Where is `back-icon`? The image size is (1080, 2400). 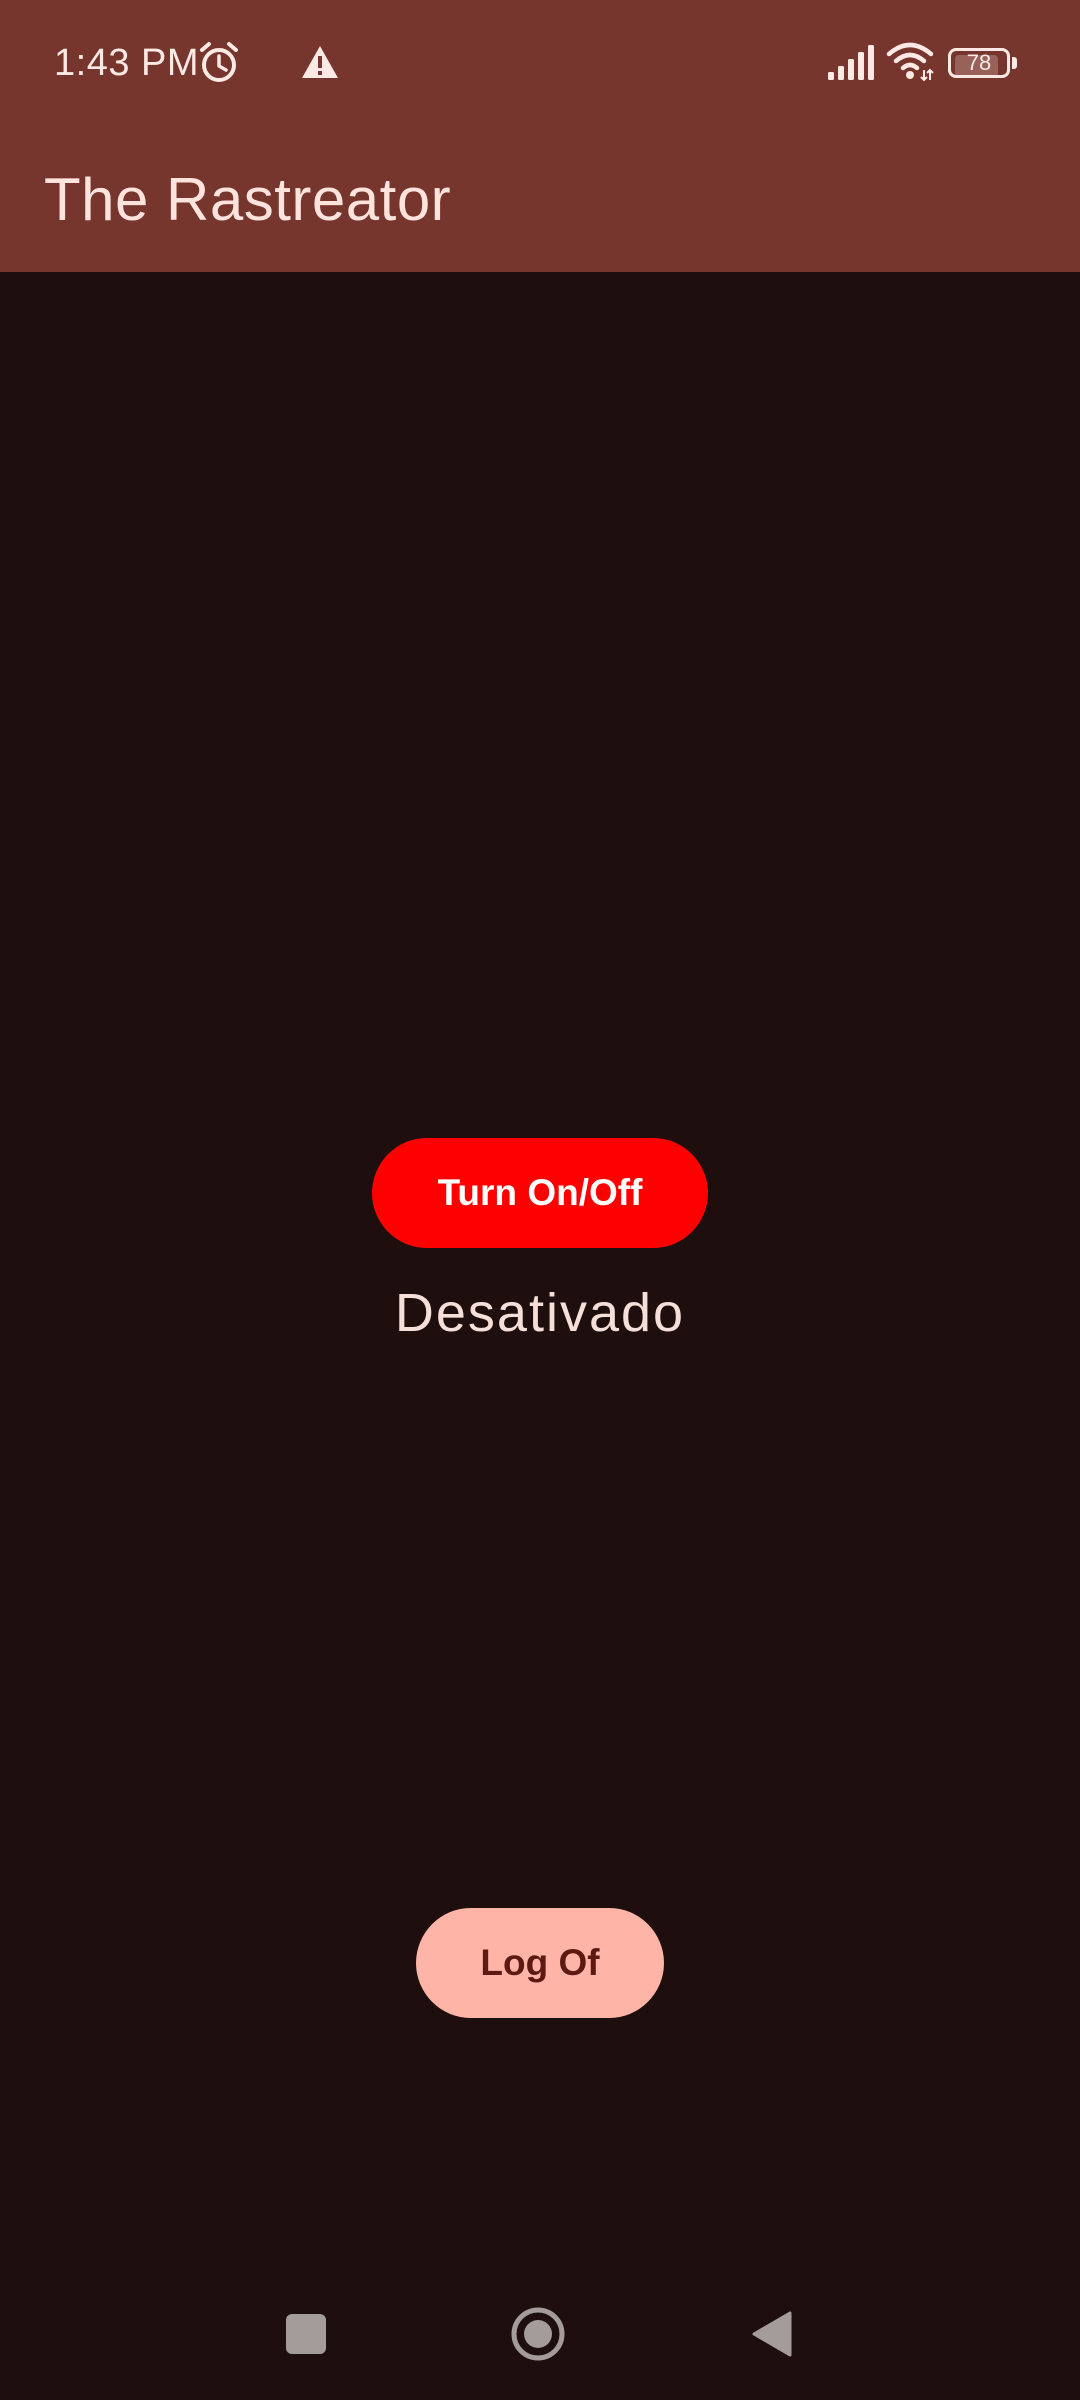 back-icon is located at coordinates (772, 2334).